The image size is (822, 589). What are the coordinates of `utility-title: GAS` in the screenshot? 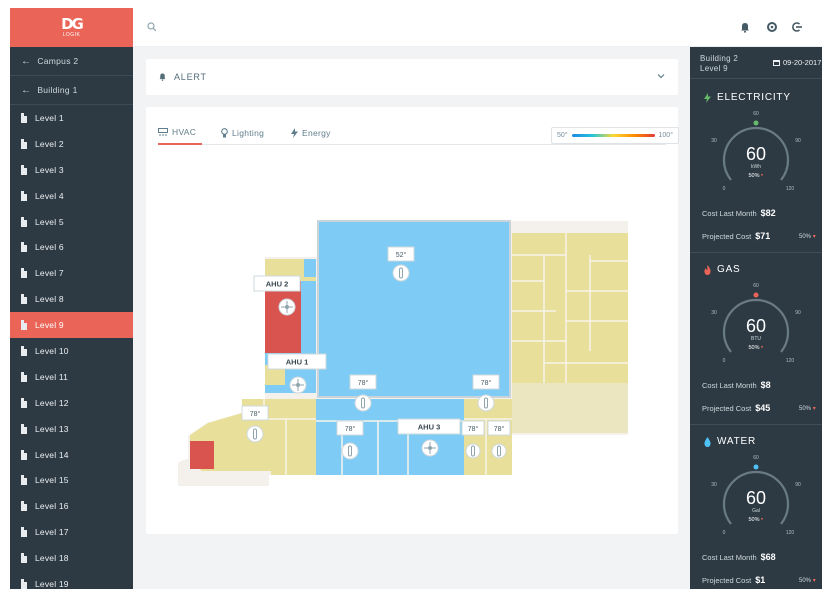 It's located at (722, 269).